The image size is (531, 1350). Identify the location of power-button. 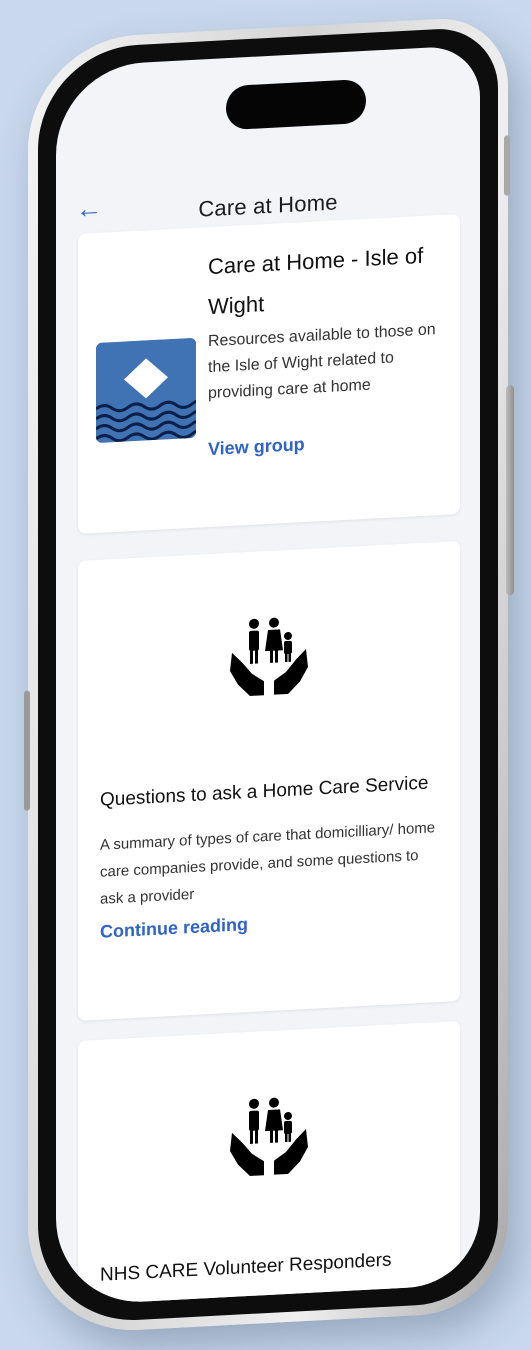
(510, 490).